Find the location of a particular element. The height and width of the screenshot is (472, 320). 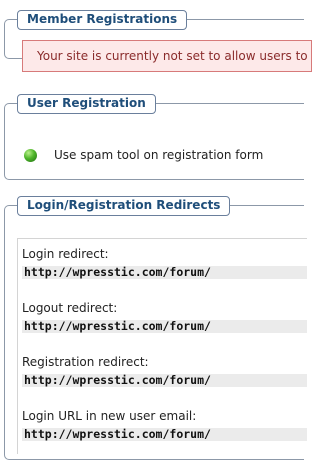

login-redirect-value: http://wpresstic.com/forum/ is located at coordinates (164, 272).